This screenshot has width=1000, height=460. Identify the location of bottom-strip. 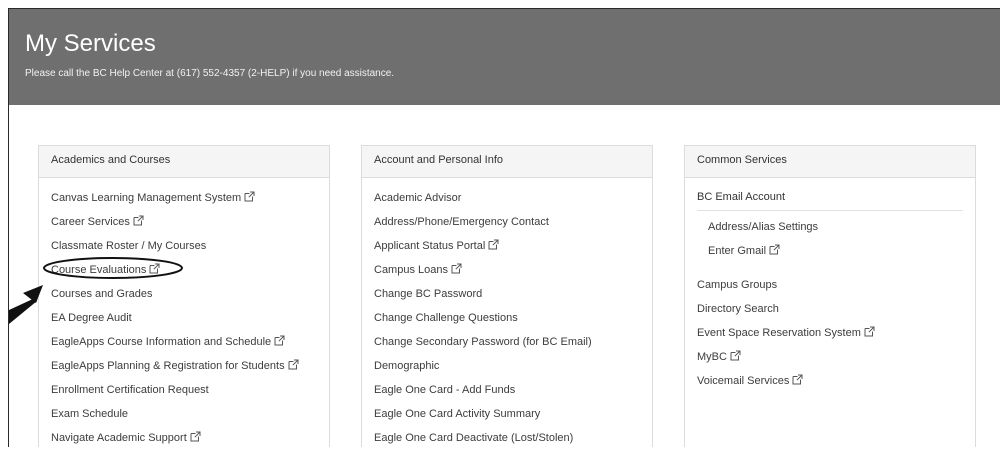
(500, 453).